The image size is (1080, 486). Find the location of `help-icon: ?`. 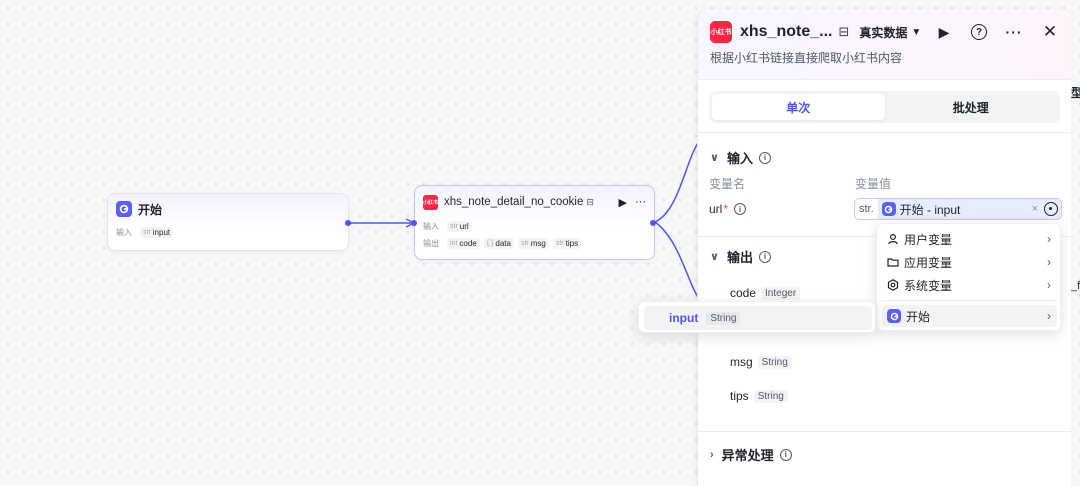

help-icon: ? is located at coordinates (979, 32).